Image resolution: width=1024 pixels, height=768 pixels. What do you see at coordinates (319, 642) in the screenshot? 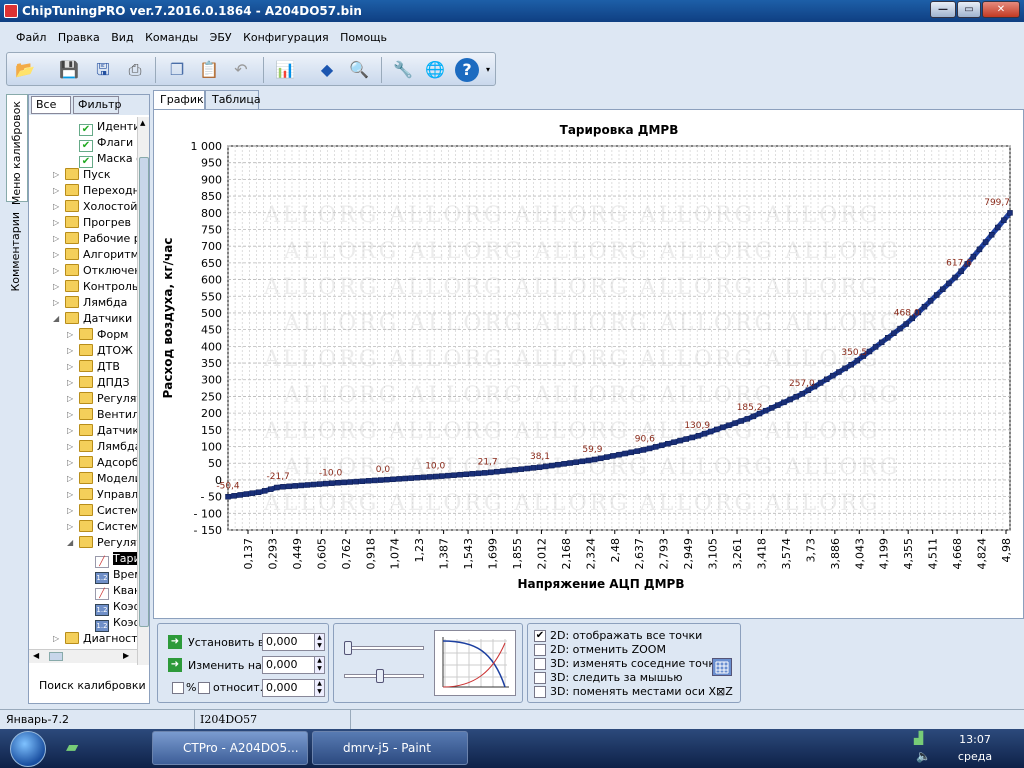
I see `set-value-spinner: ▲ ▼` at bounding box center [319, 642].